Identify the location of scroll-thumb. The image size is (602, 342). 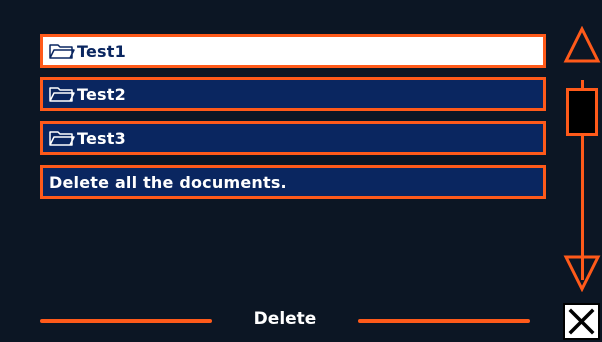
(582, 112).